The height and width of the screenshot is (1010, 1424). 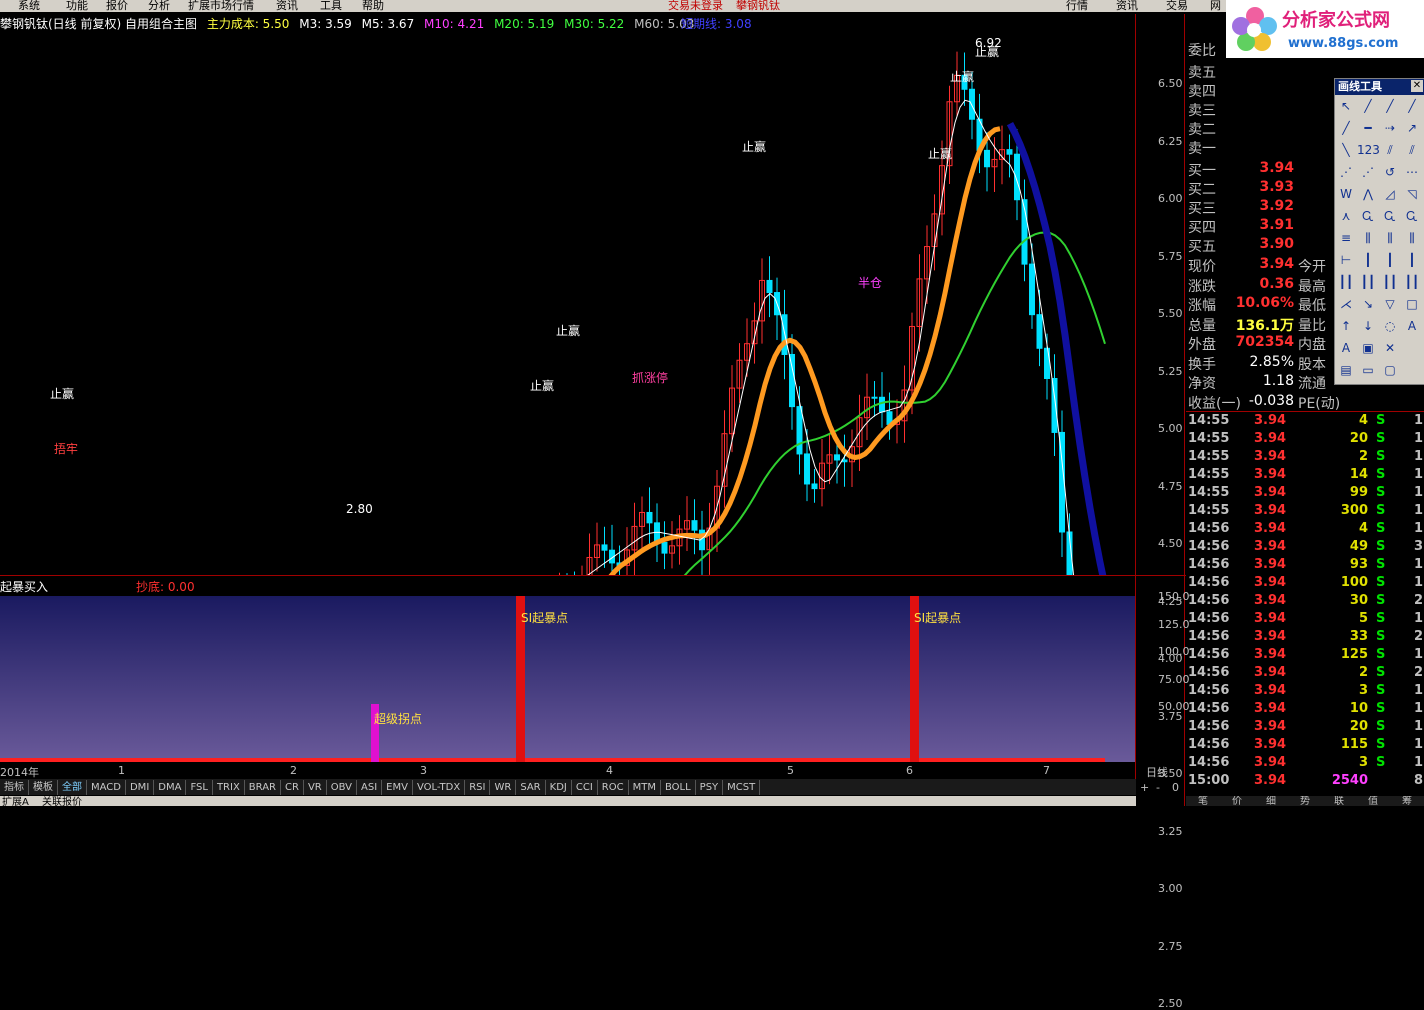 What do you see at coordinates (342, 787) in the screenshot?
I see `tab-obv: OBV` at bounding box center [342, 787].